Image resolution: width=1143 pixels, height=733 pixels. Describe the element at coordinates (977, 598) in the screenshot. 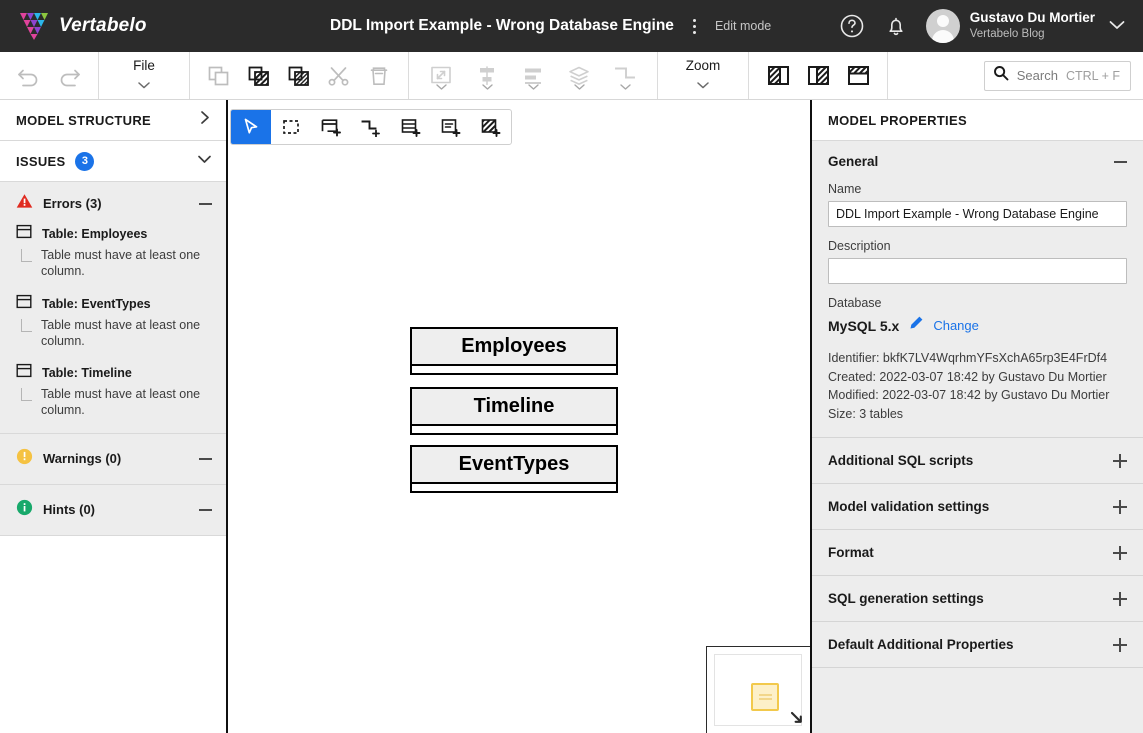

I see `section-sql-generation-settings: SQL generation settings` at that location.